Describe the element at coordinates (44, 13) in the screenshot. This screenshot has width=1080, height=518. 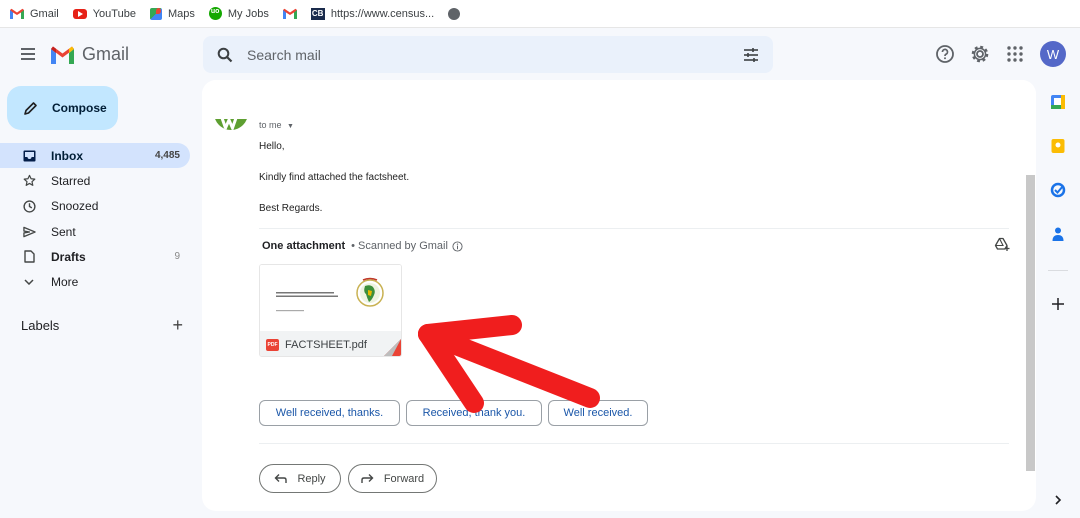
I see `bookmark-label: Gmail` at that location.